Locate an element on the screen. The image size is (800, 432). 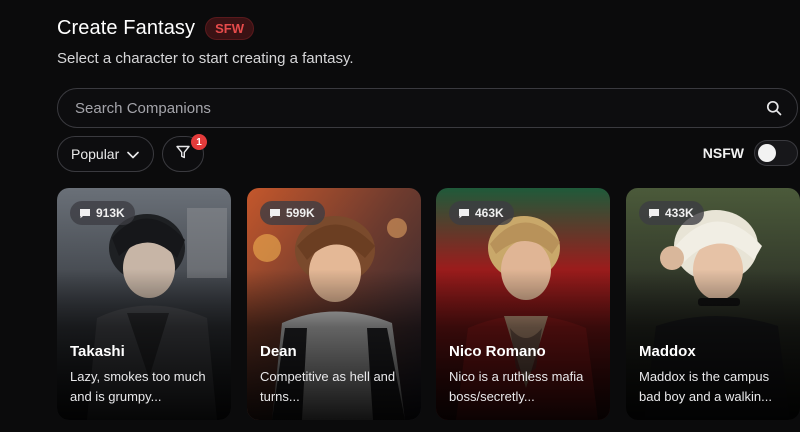
page-header: Create Fantasy SFW is located at coordinates (156, 28).